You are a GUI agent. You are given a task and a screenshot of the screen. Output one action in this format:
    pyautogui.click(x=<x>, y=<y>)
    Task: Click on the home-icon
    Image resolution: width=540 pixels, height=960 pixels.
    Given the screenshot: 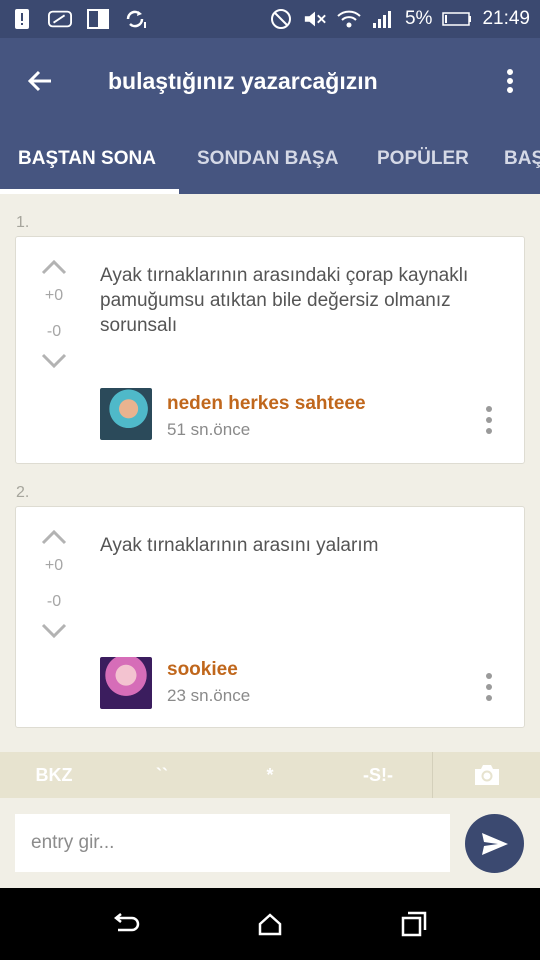 What is the action you would take?
    pyautogui.click(x=270, y=924)
    